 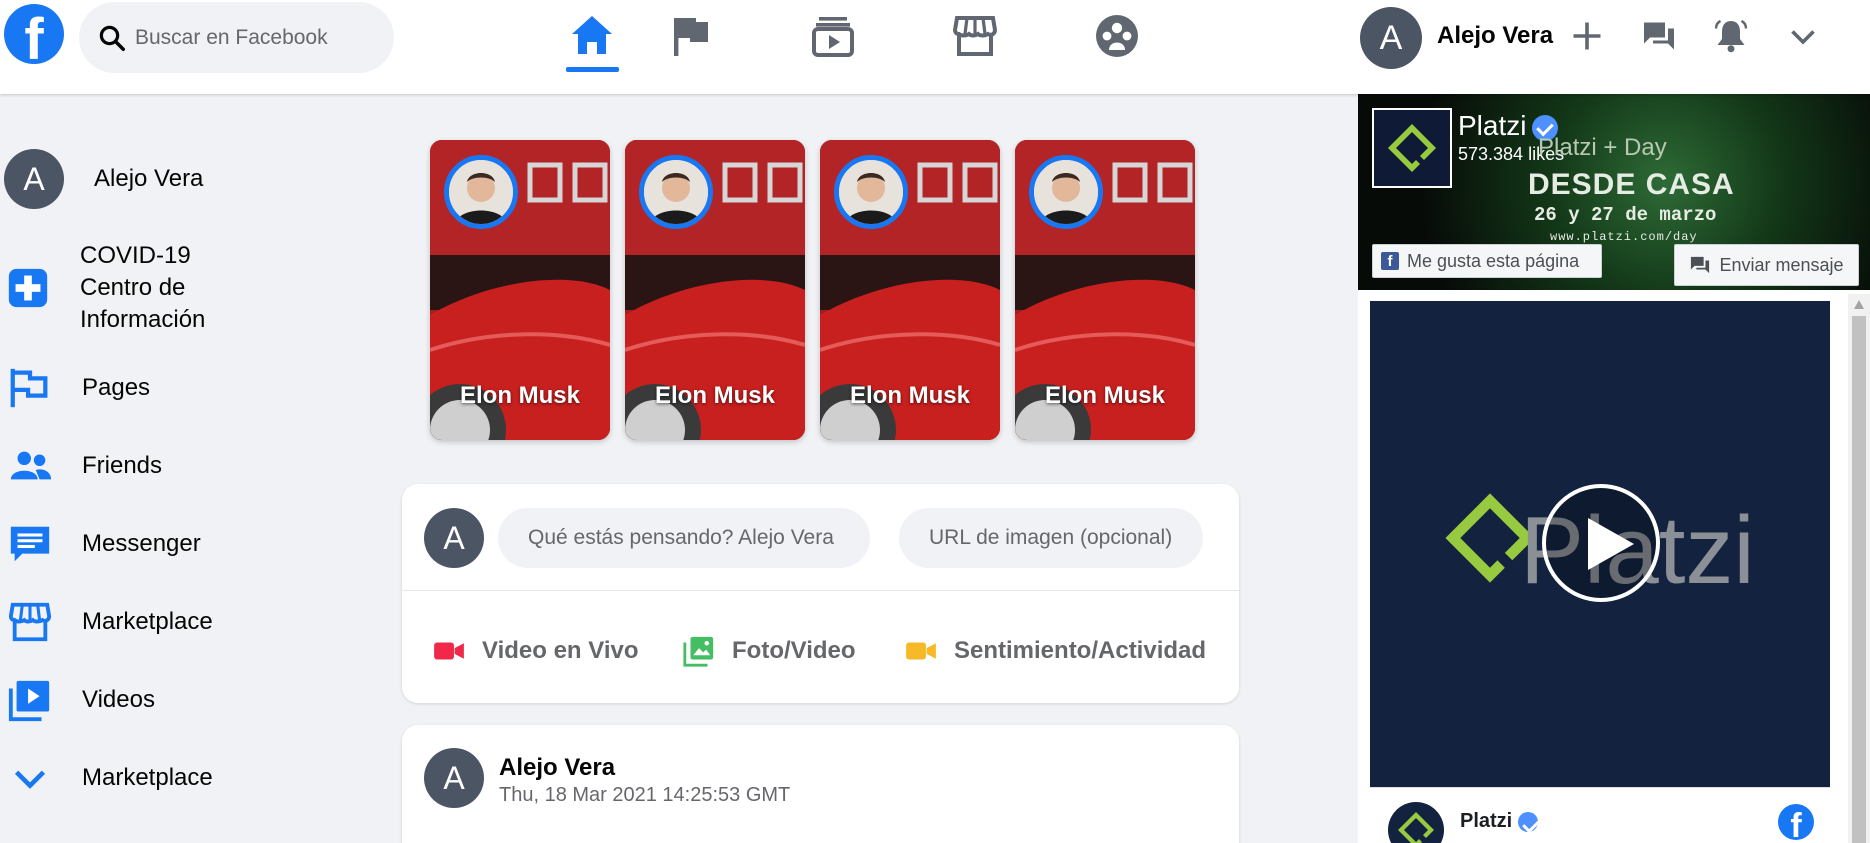 What do you see at coordinates (1796, 822) in the screenshot?
I see `facebook-logo-icon: f` at bounding box center [1796, 822].